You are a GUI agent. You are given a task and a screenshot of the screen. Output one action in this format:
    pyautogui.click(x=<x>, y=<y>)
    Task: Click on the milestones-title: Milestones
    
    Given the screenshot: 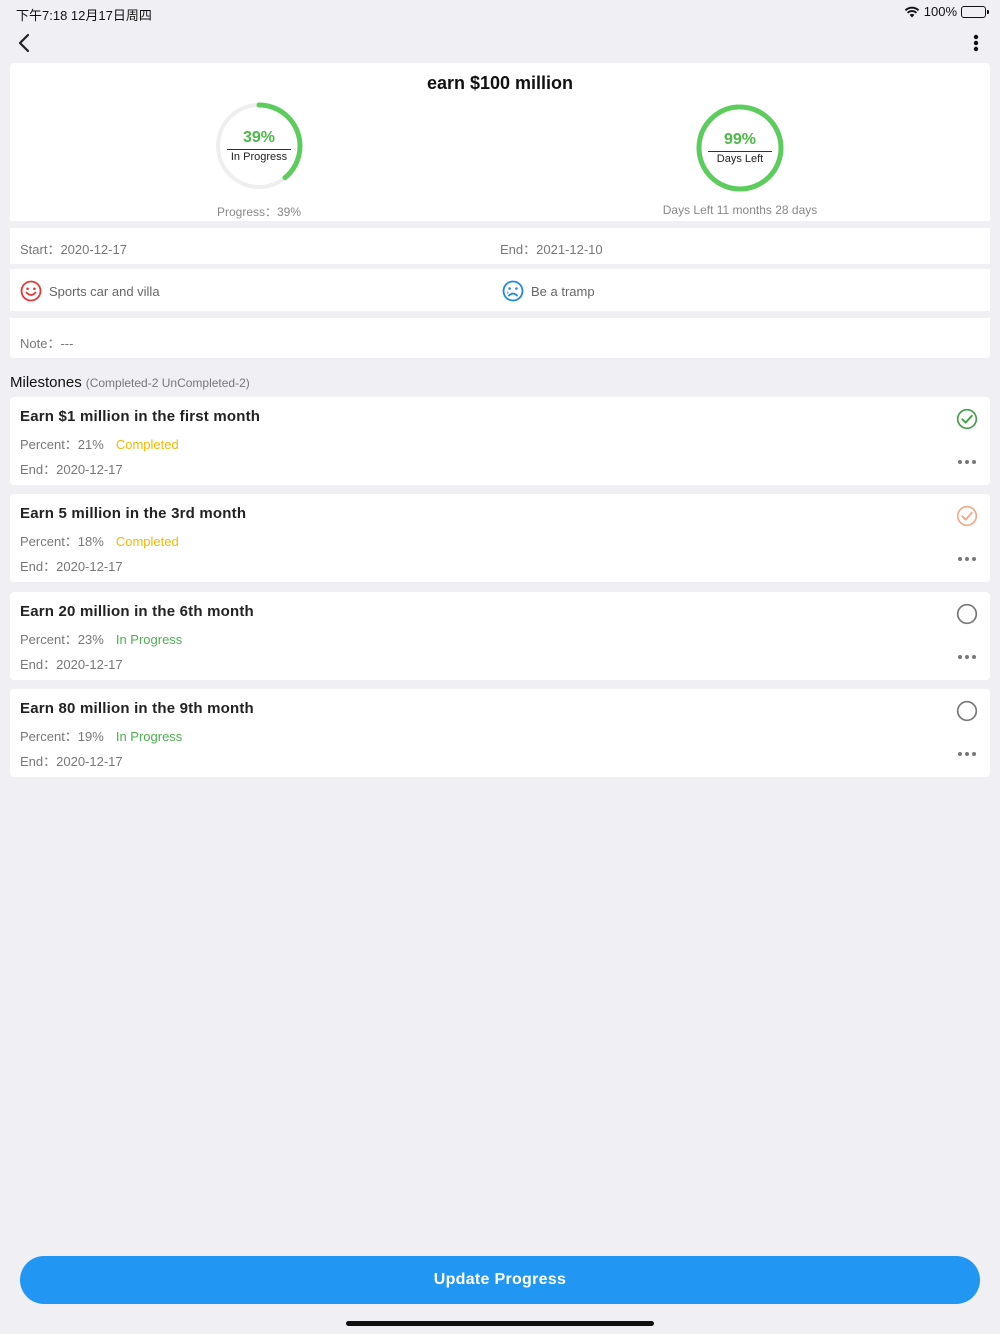 What is the action you would take?
    pyautogui.click(x=46, y=382)
    